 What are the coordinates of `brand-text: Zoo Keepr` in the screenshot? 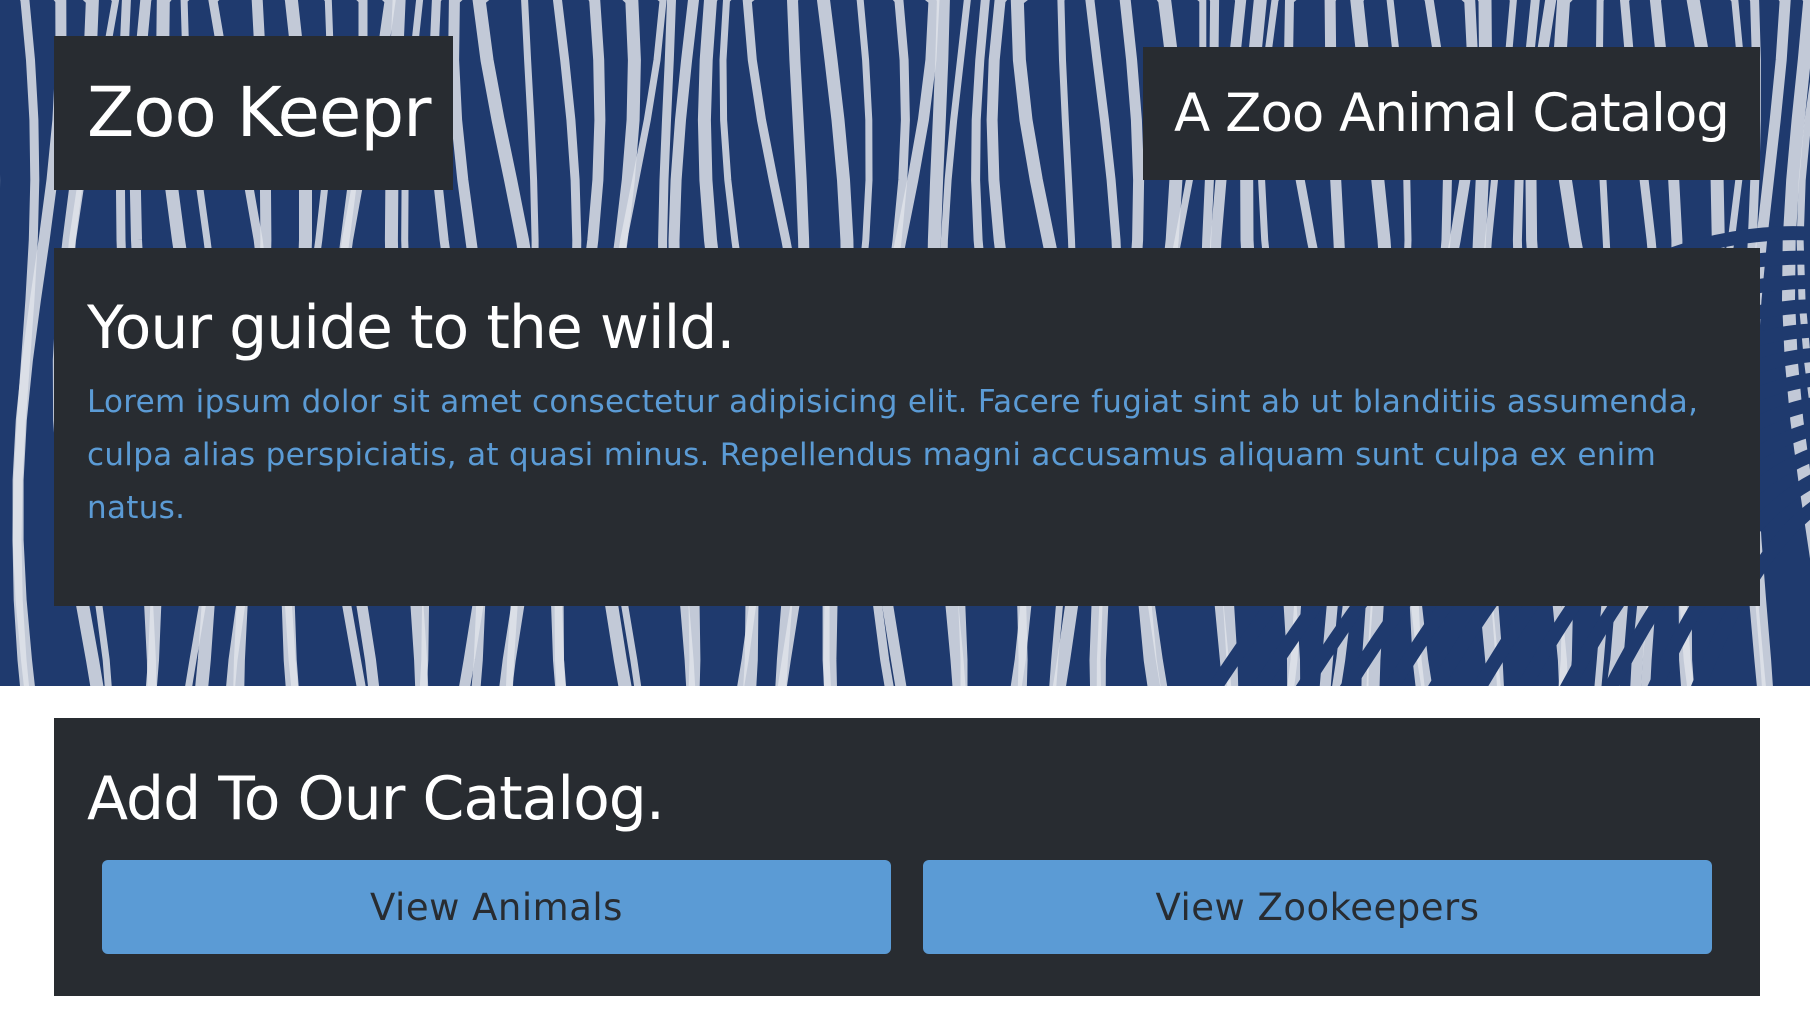 It's located at (259, 113).